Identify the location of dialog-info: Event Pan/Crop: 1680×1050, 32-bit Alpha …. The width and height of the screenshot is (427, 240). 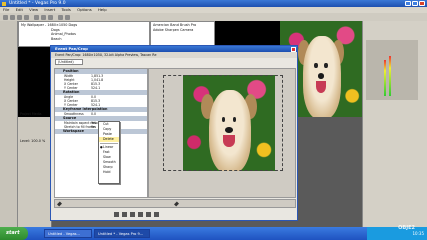
(174, 55).